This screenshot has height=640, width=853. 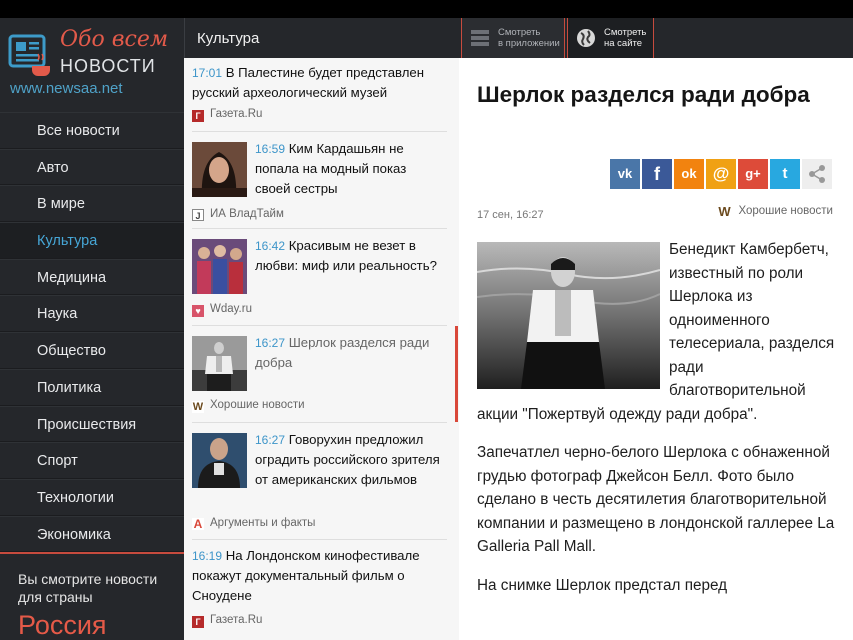 I want to click on odnoklassniki-share-button: ok, so click(x=689, y=174).